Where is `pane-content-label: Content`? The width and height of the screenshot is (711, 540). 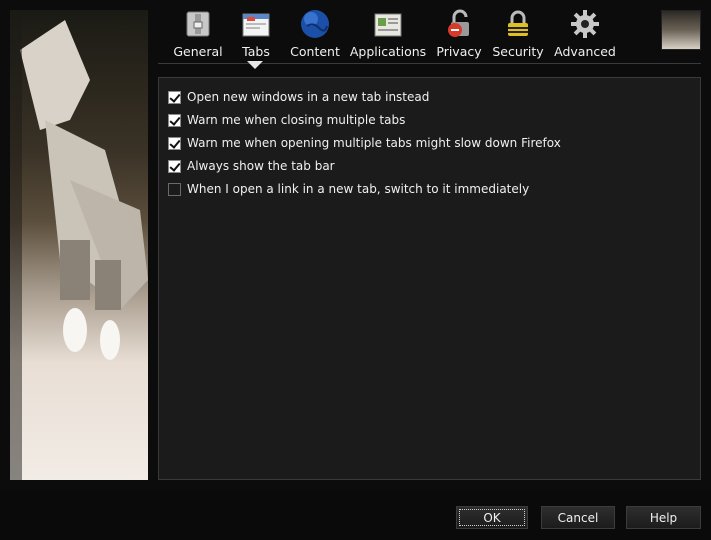 pane-content-label: Content is located at coordinates (315, 51).